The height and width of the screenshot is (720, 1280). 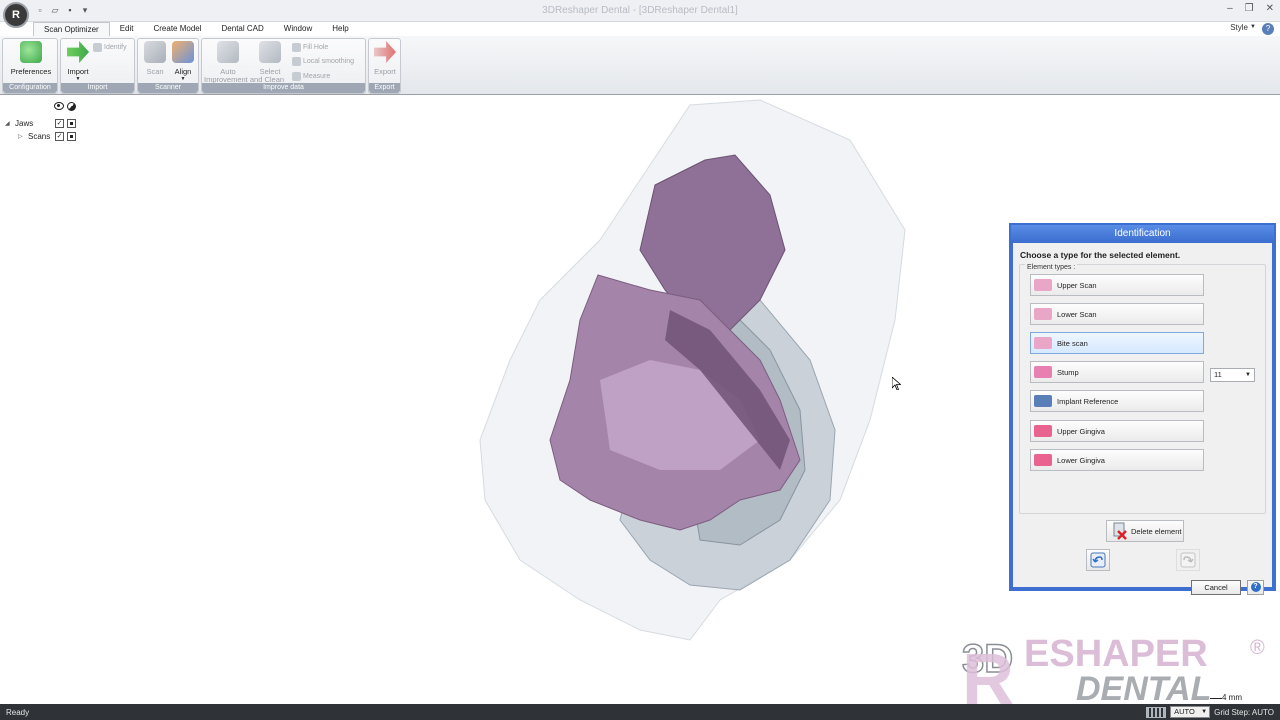 I want to click on tree-node-jaws: ◢ Jaws, so click(x=19, y=123).